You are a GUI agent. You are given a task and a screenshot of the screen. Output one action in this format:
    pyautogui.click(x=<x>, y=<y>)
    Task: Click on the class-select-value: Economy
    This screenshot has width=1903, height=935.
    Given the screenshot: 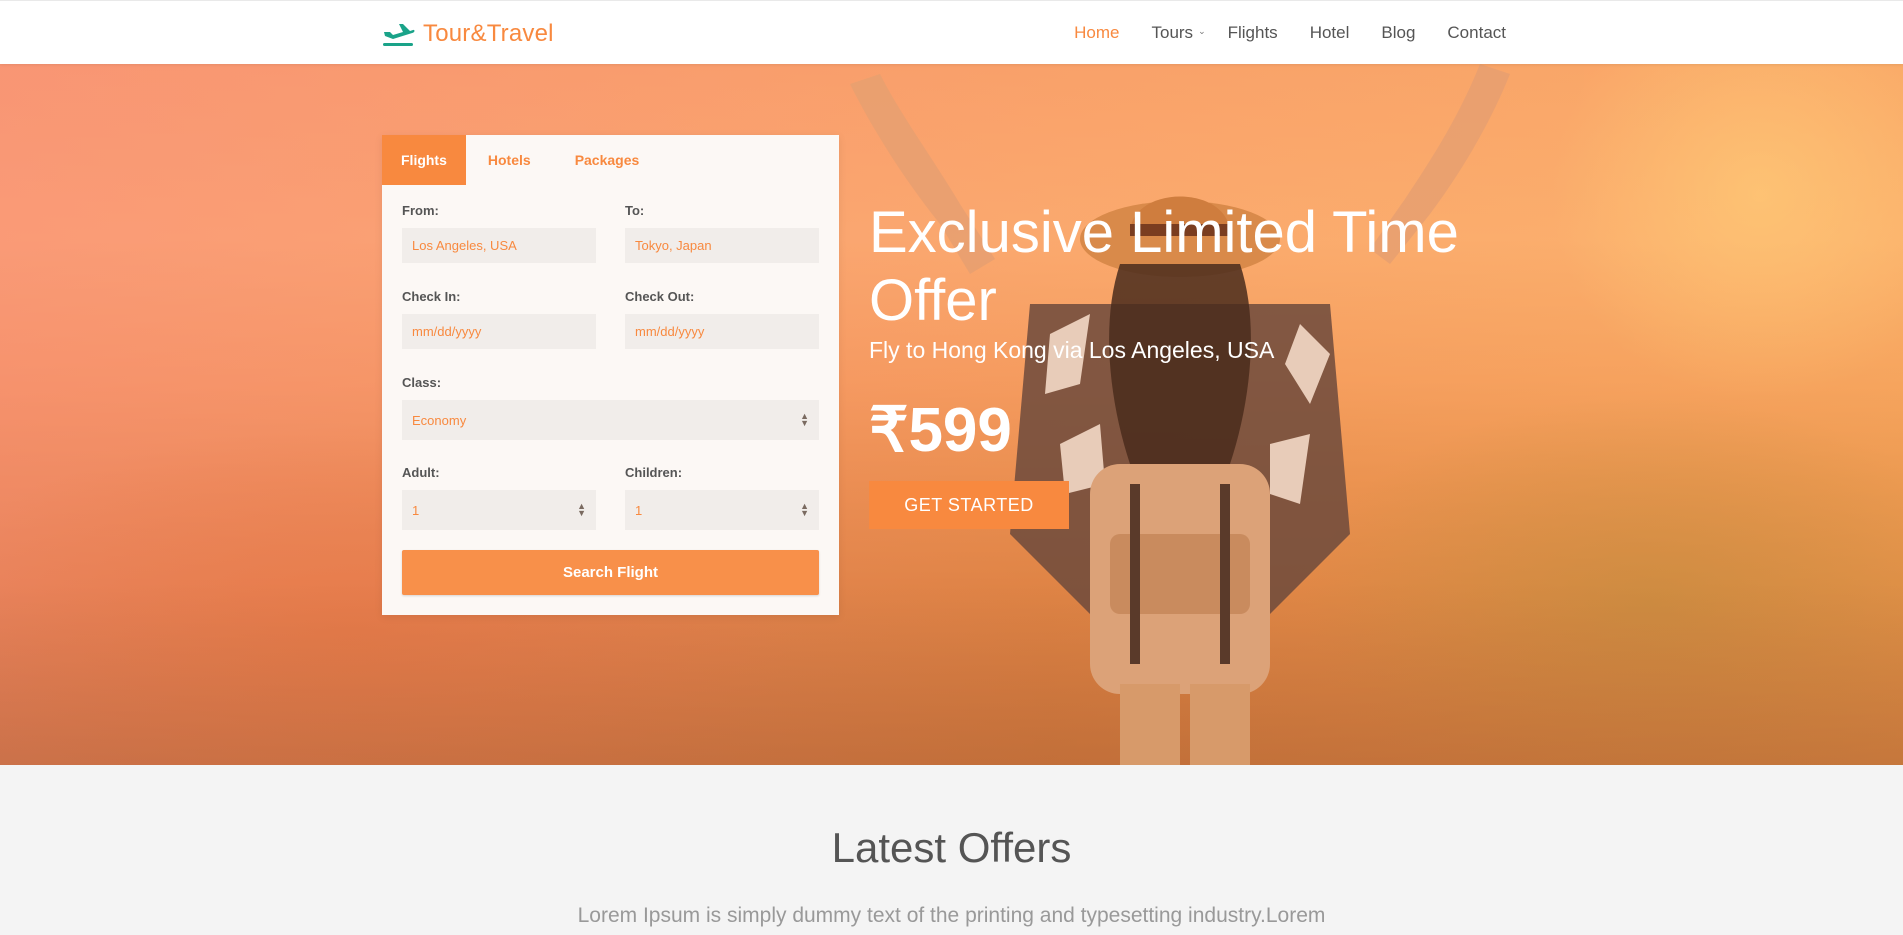 What is the action you would take?
    pyautogui.click(x=439, y=420)
    